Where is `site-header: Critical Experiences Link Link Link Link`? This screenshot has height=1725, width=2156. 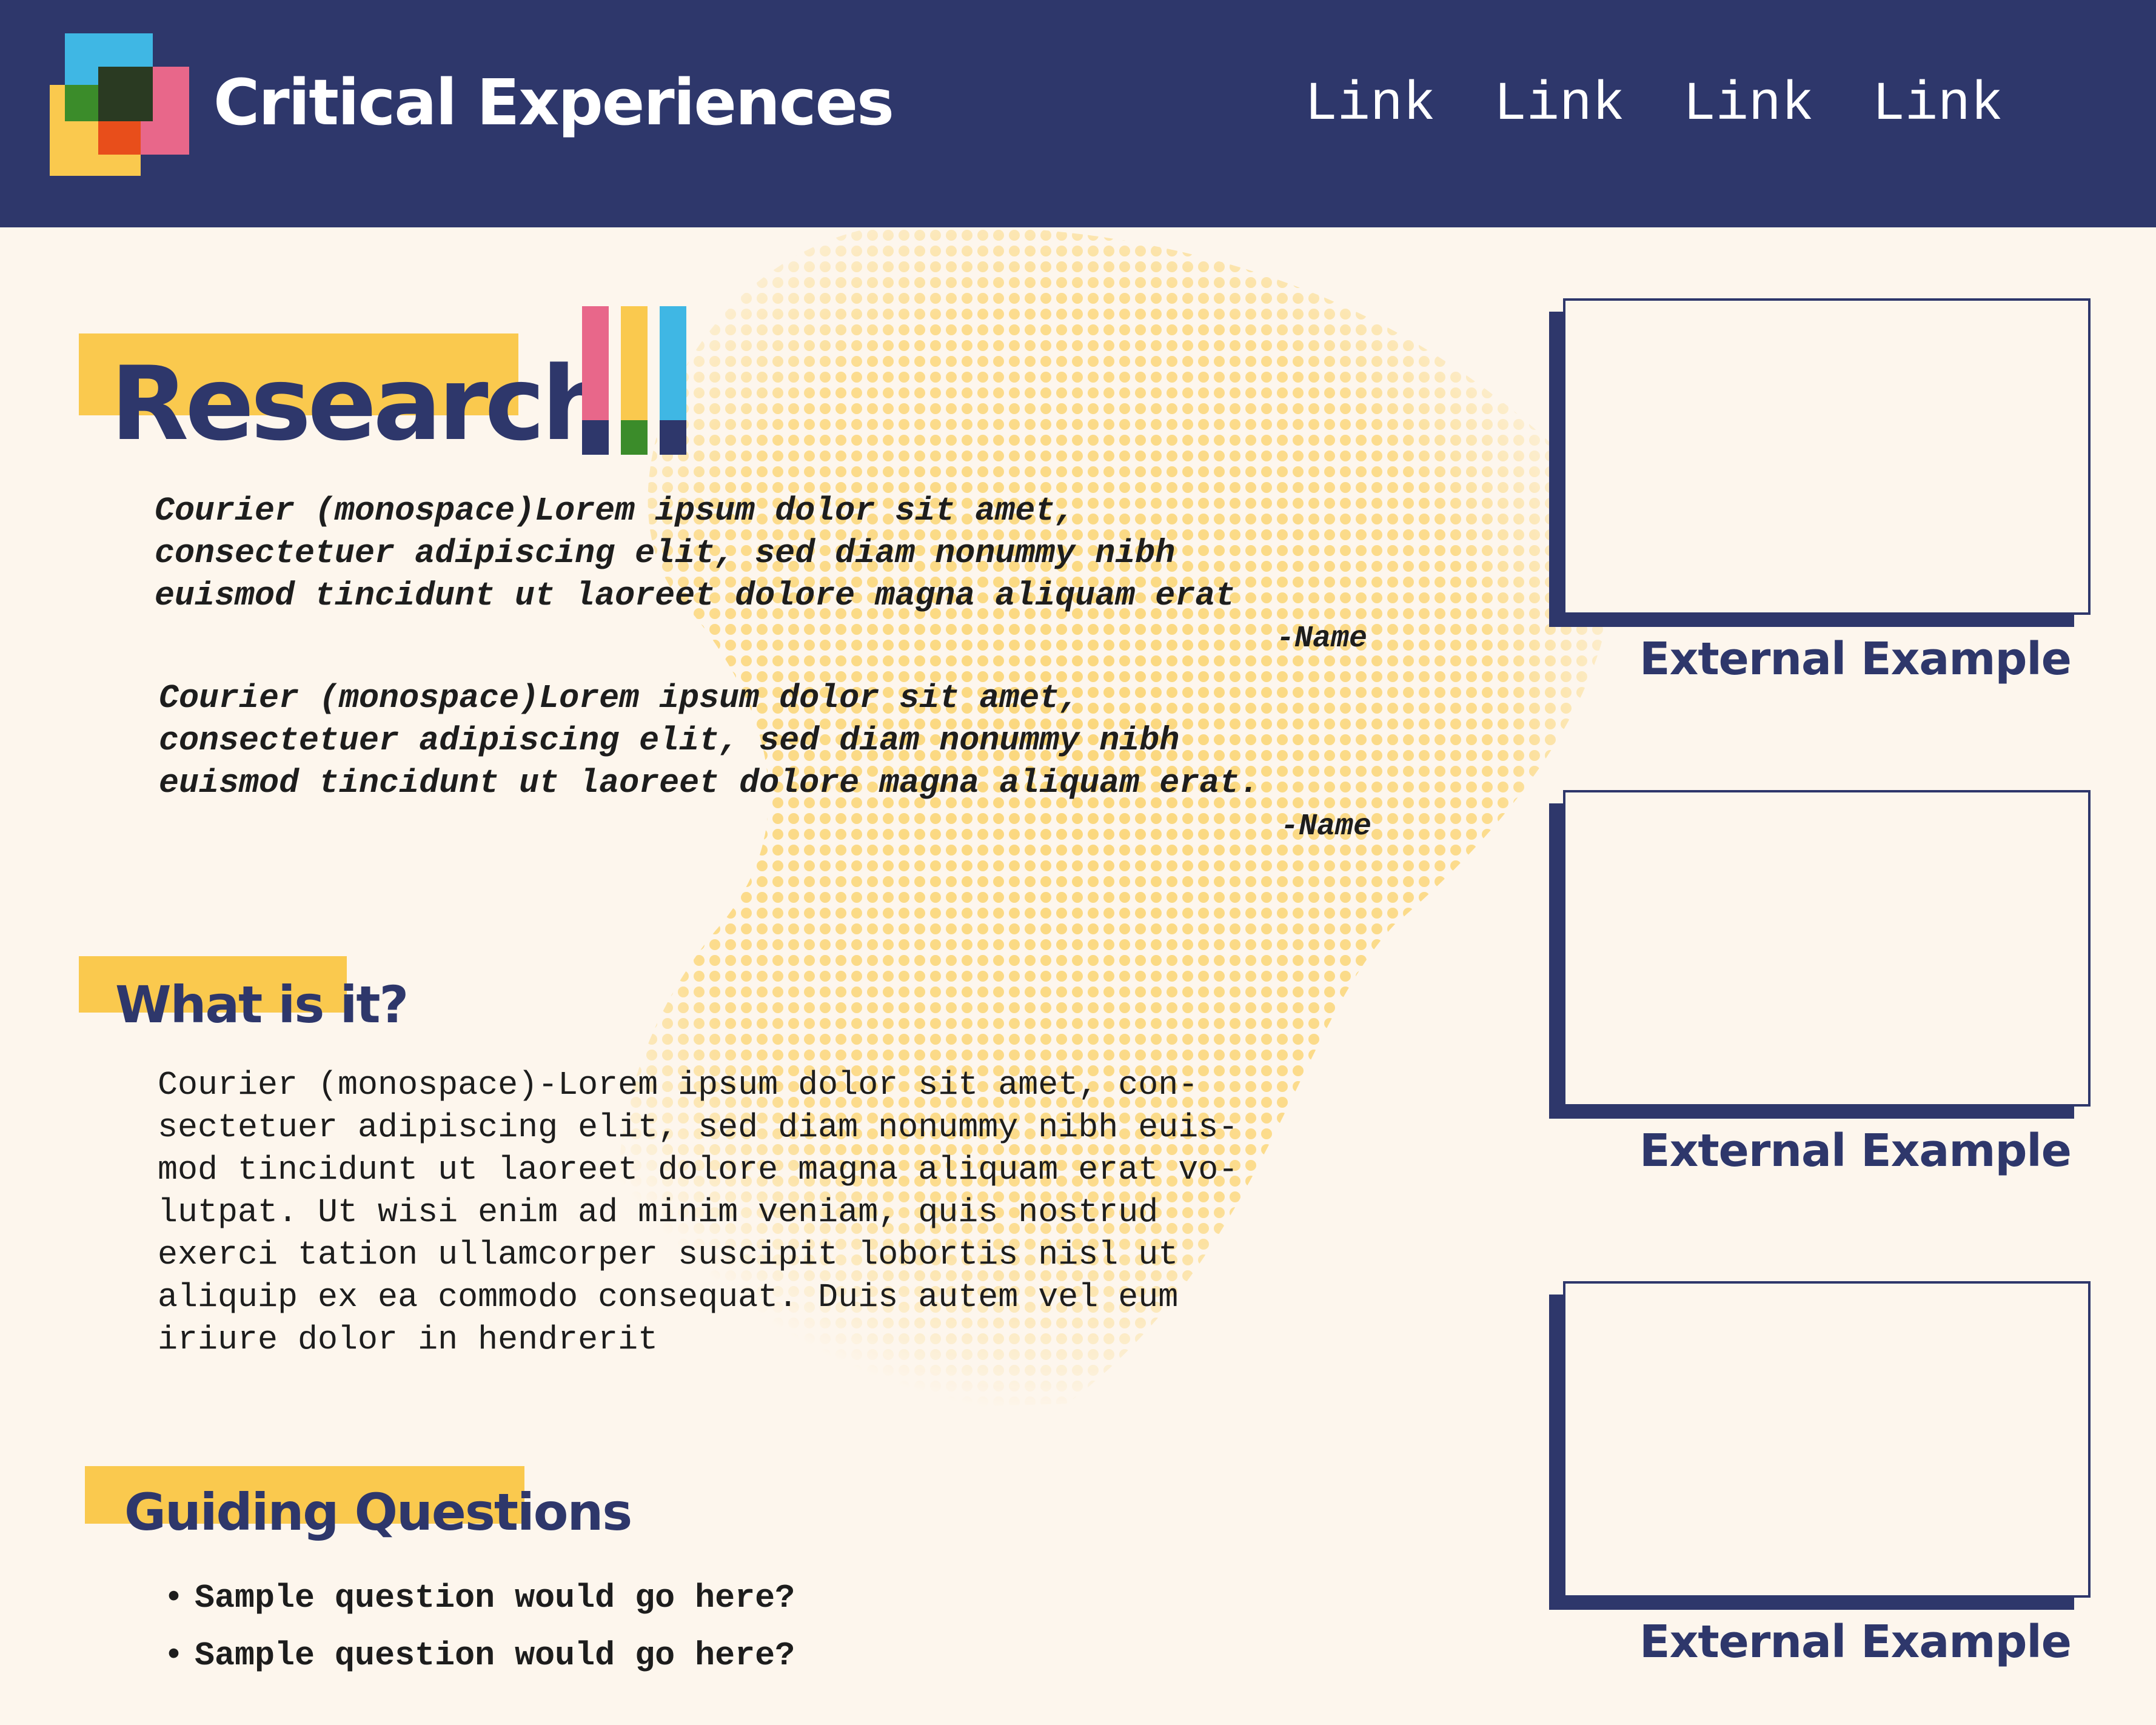 site-header: Critical Experiences Link Link Link Link is located at coordinates (1078, 113).